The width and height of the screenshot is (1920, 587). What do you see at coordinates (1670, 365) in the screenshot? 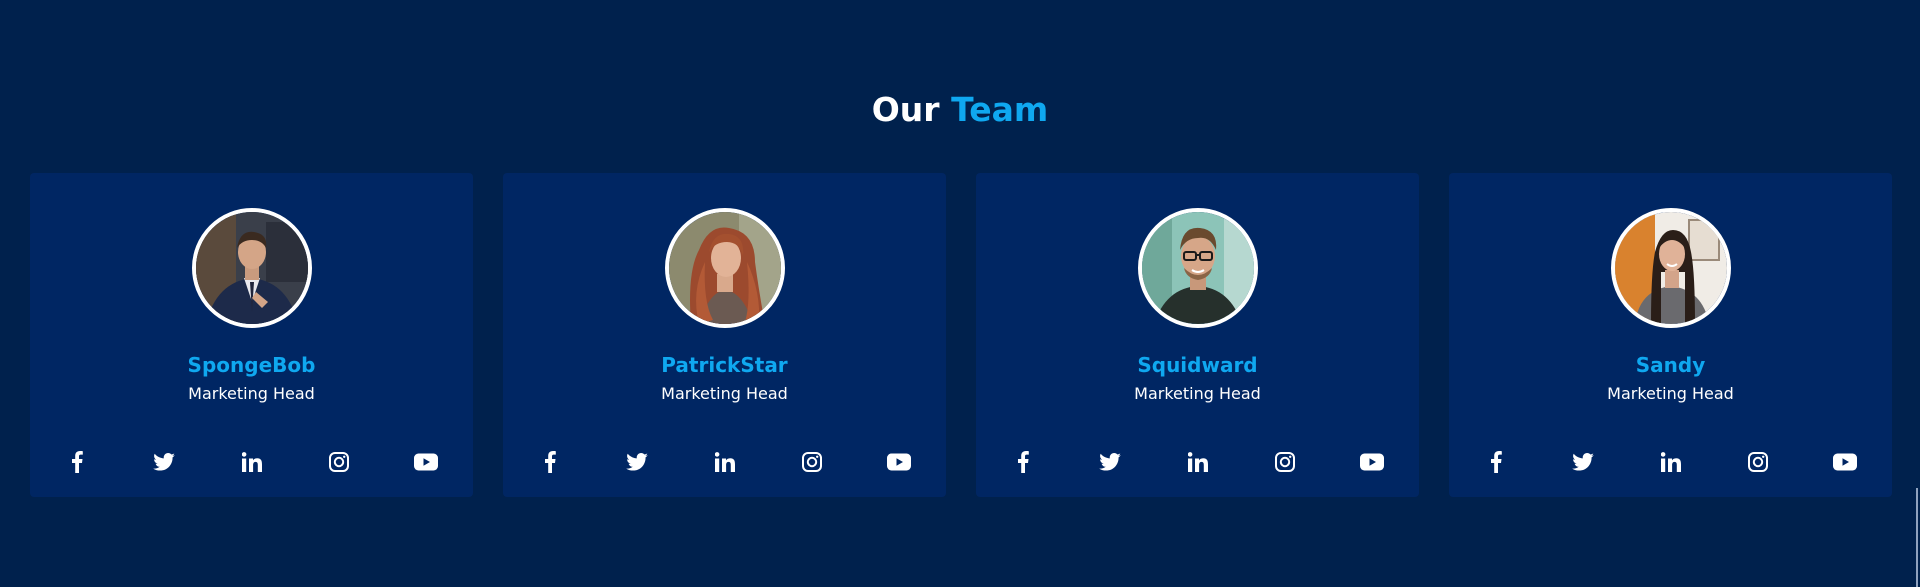
I see `member-name: Sandy` at bounding box center [1670, 365].